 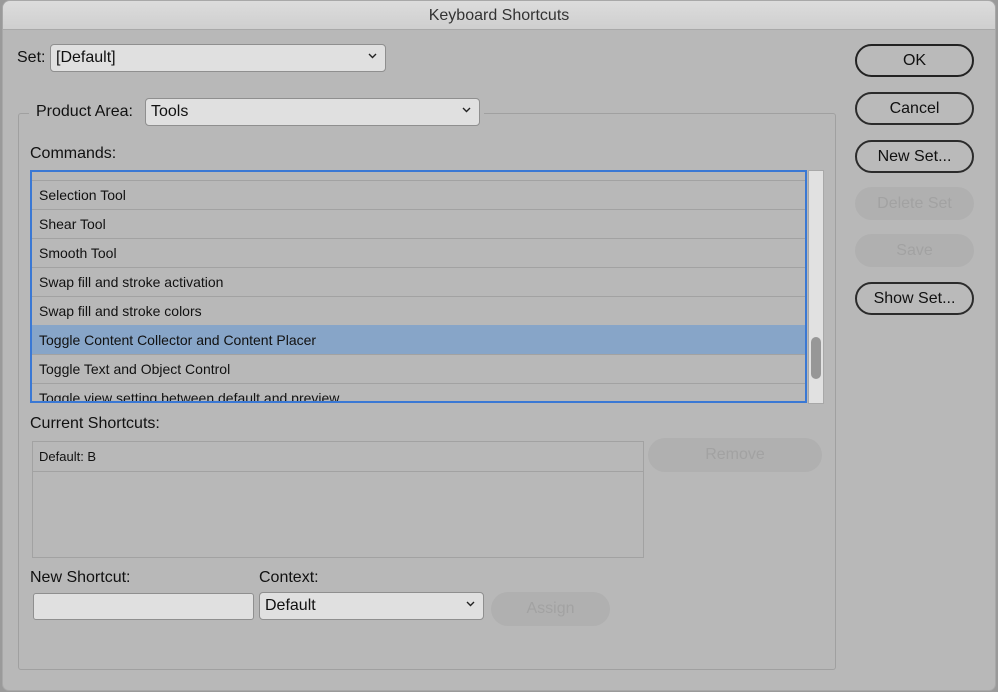 What do you see at coordinates (418, 281) in the screenshot?
I see `command-item: Swap fill and stroke activation` at bounding box center [418, 281].